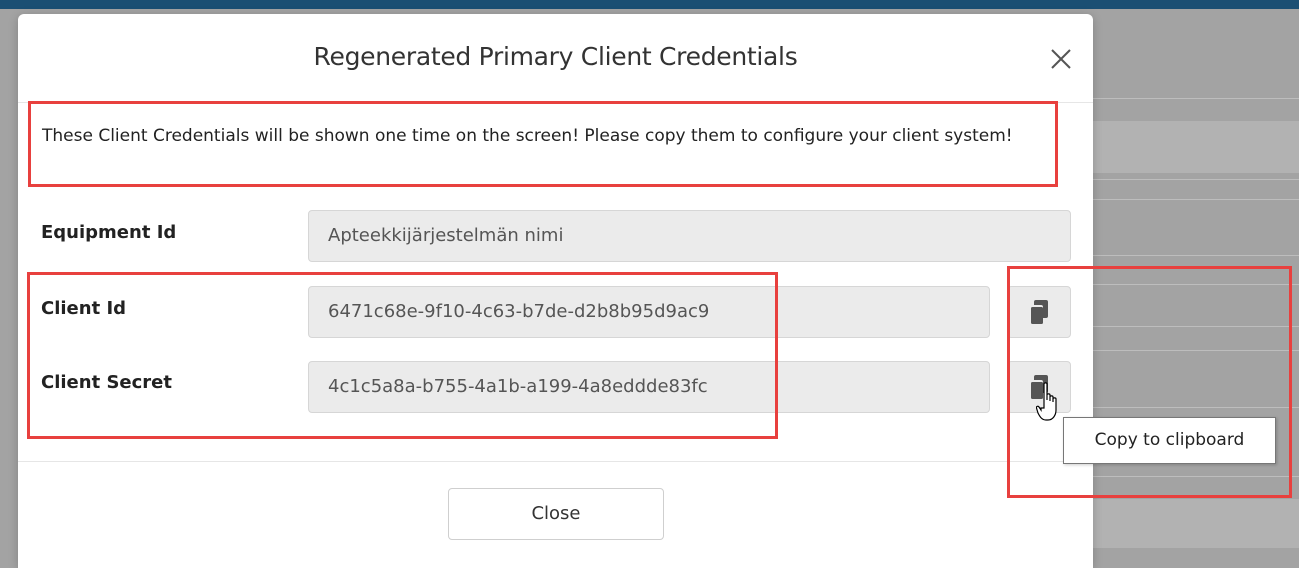  Describe the element at coordinates (1061, 59) in the screenshot. I see `close-icon` at that location.